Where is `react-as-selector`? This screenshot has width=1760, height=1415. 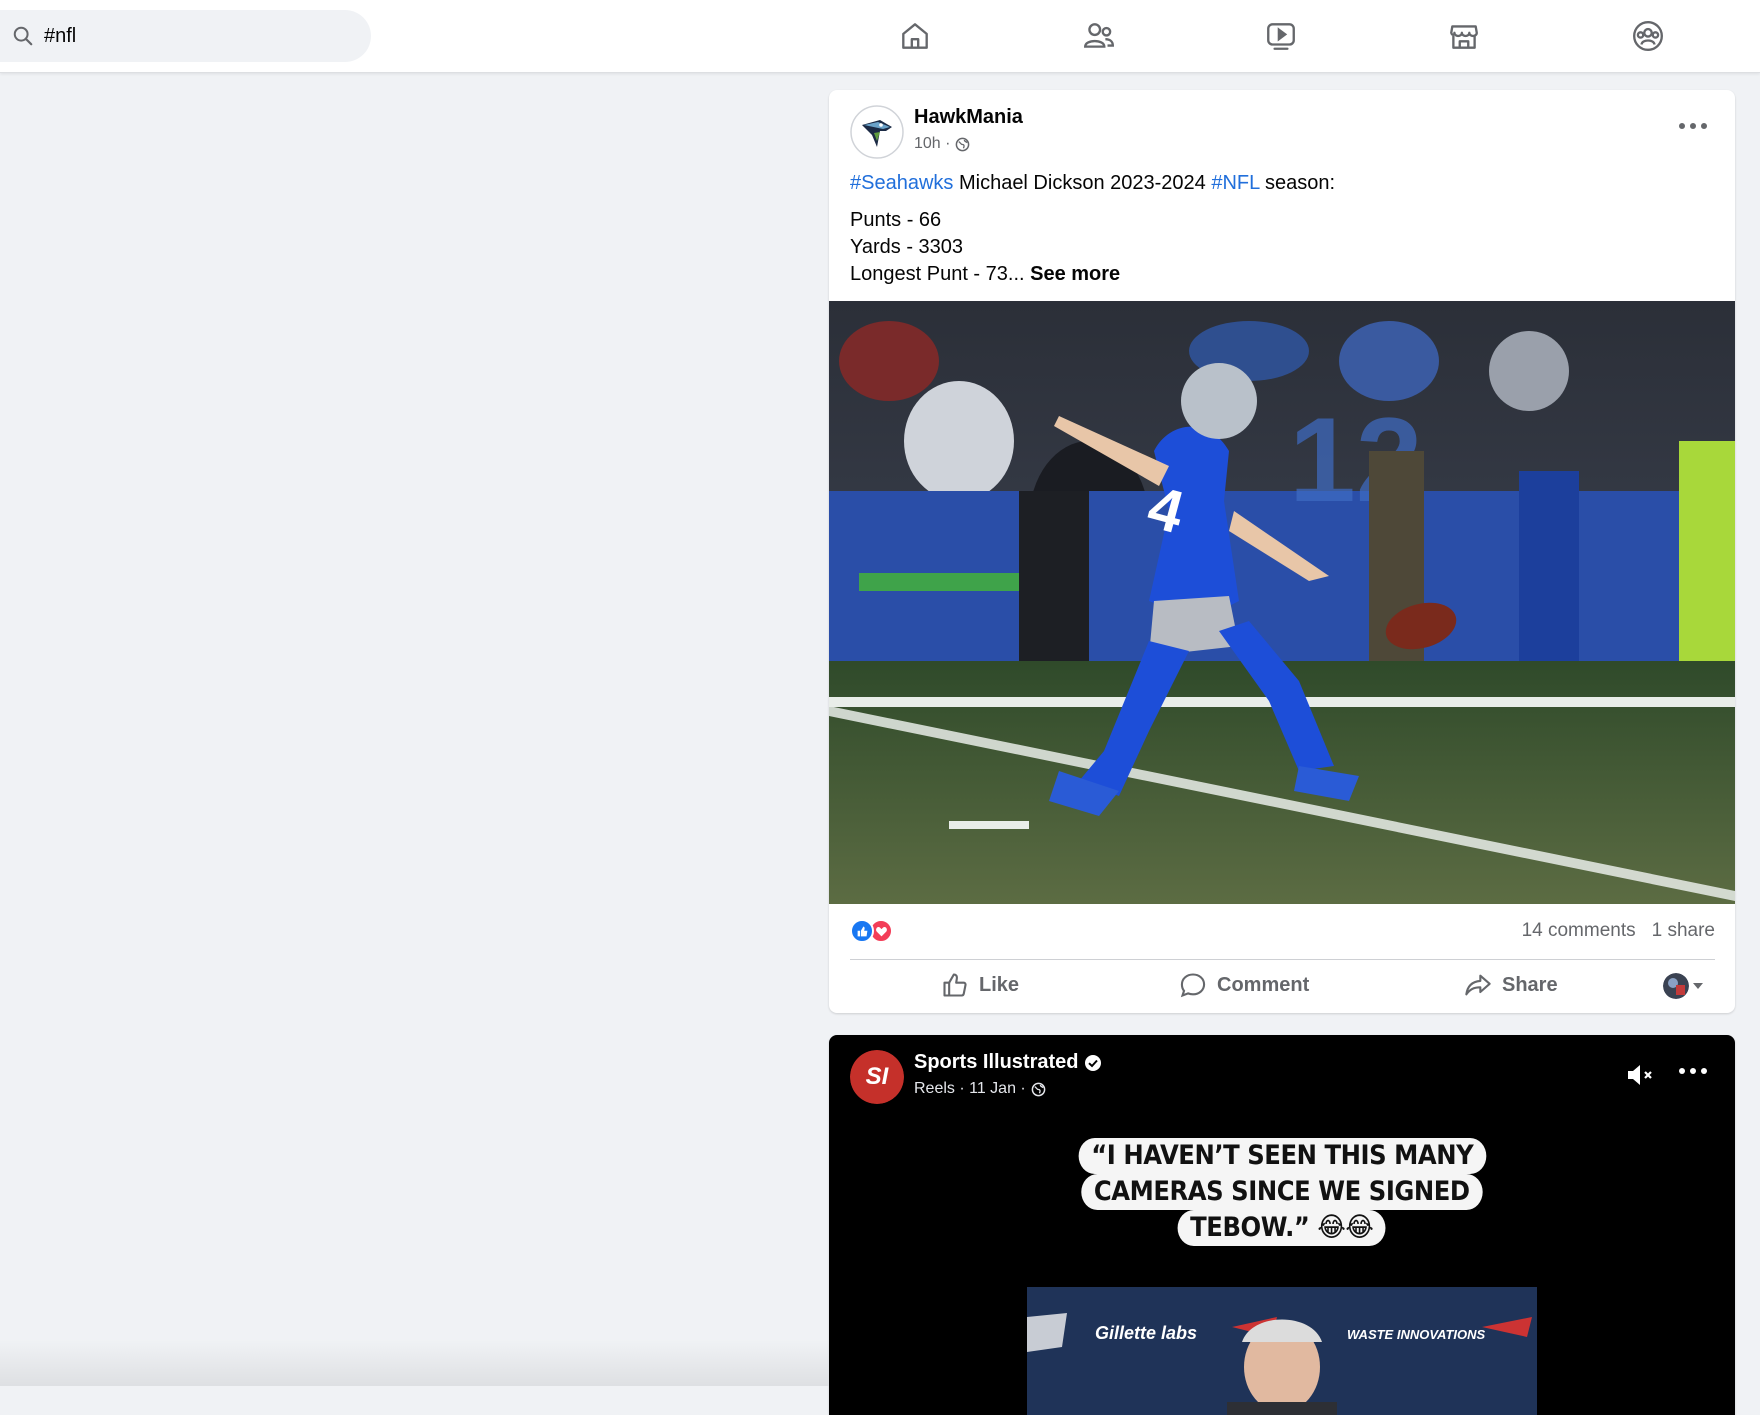
react-as-selector is located at coordinates (1683, 986).